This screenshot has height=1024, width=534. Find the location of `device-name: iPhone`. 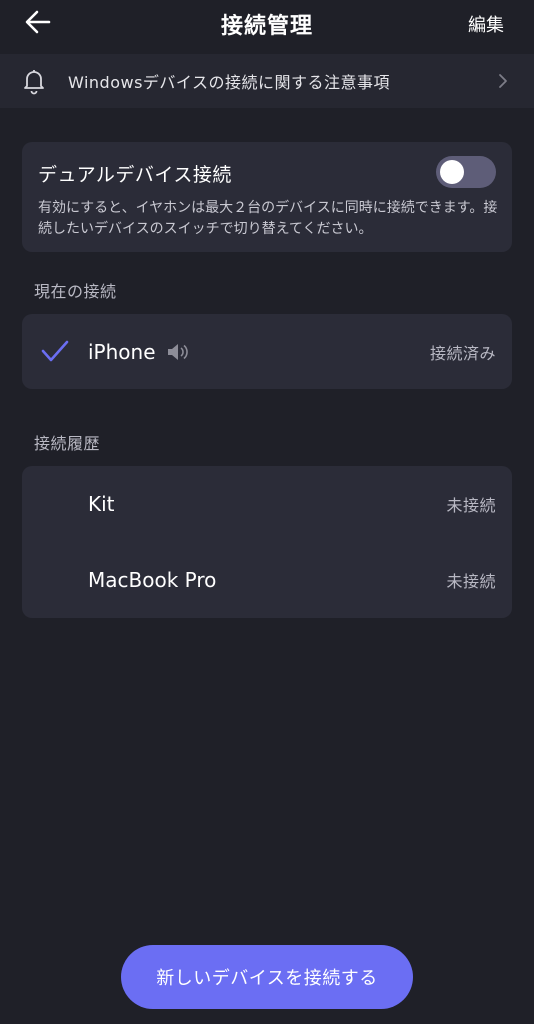

device-name: iPhone is located at coordinates (122, 351).